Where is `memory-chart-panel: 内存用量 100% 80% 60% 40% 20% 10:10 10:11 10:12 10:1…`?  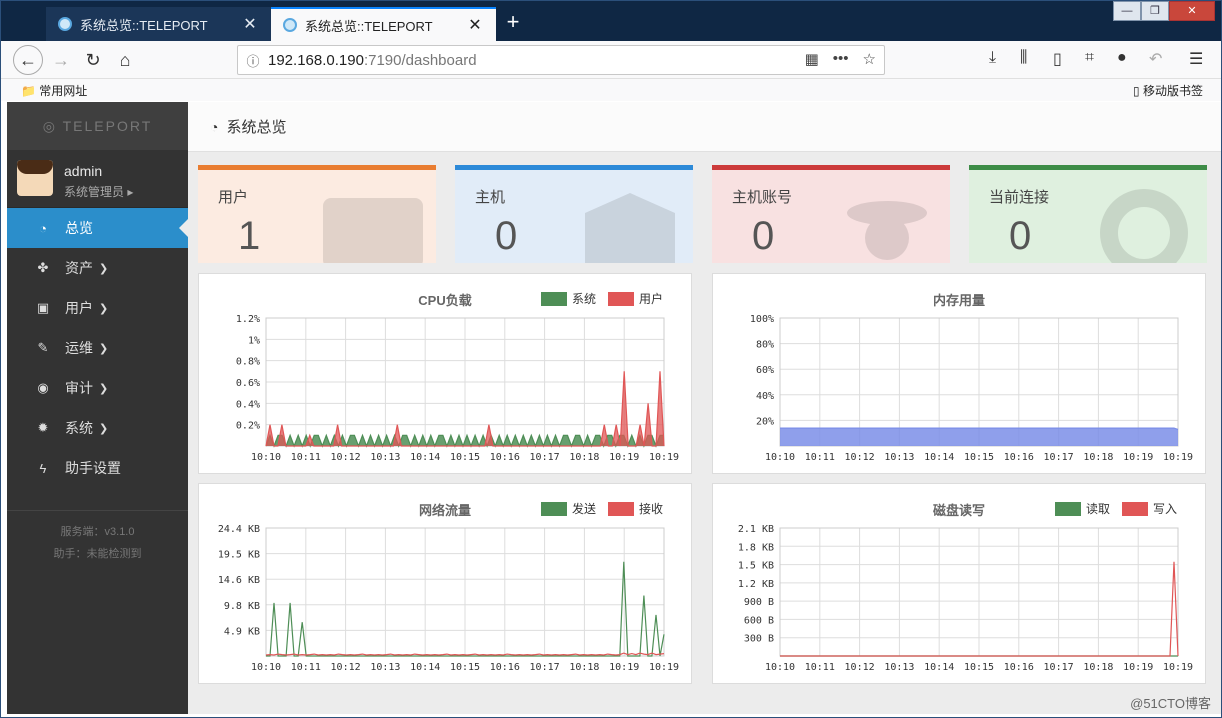
memory-chart-panel: 内存用量 100% 80% 60% 40% 20% 10:10 10:11 10:12 10:1… is located at coordinates (959, 373).